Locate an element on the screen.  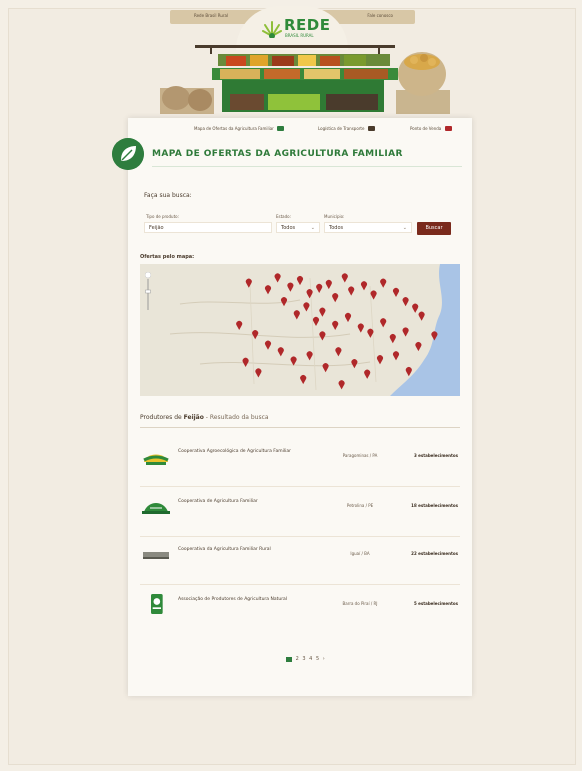
sun-logo-icon is located at coordinates (272, 29).